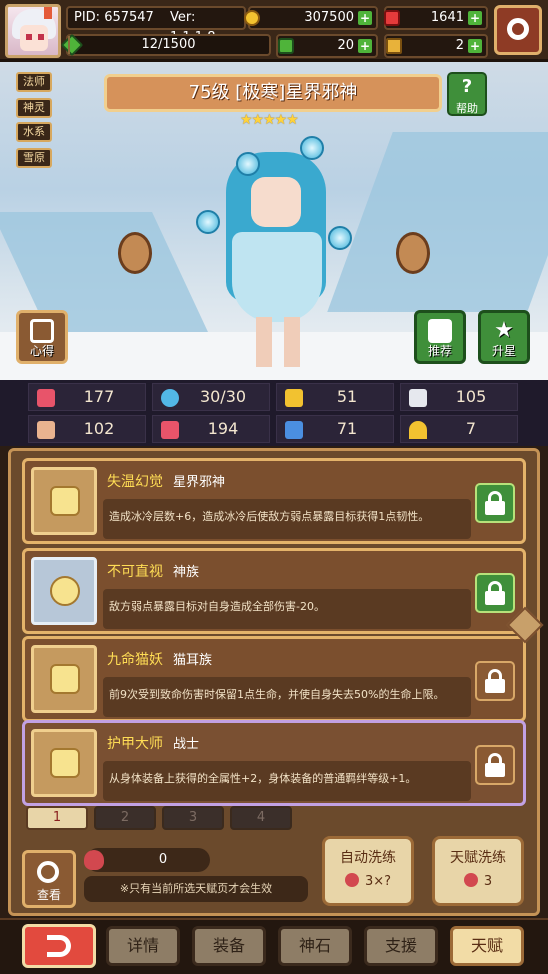 This screenshot has height=974, width=548. I want to click on talent-tribe: 星界邪神, so click(199, 482).